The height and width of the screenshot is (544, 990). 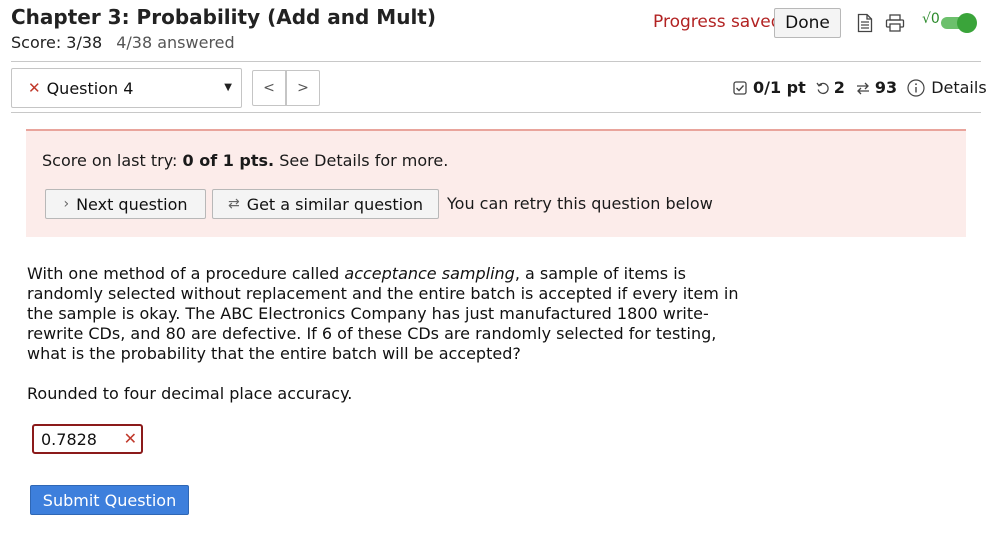 What do you see at coordinates (496, 61) in the screenshot?
I see `header-divider` at bounding box center [496, 61].